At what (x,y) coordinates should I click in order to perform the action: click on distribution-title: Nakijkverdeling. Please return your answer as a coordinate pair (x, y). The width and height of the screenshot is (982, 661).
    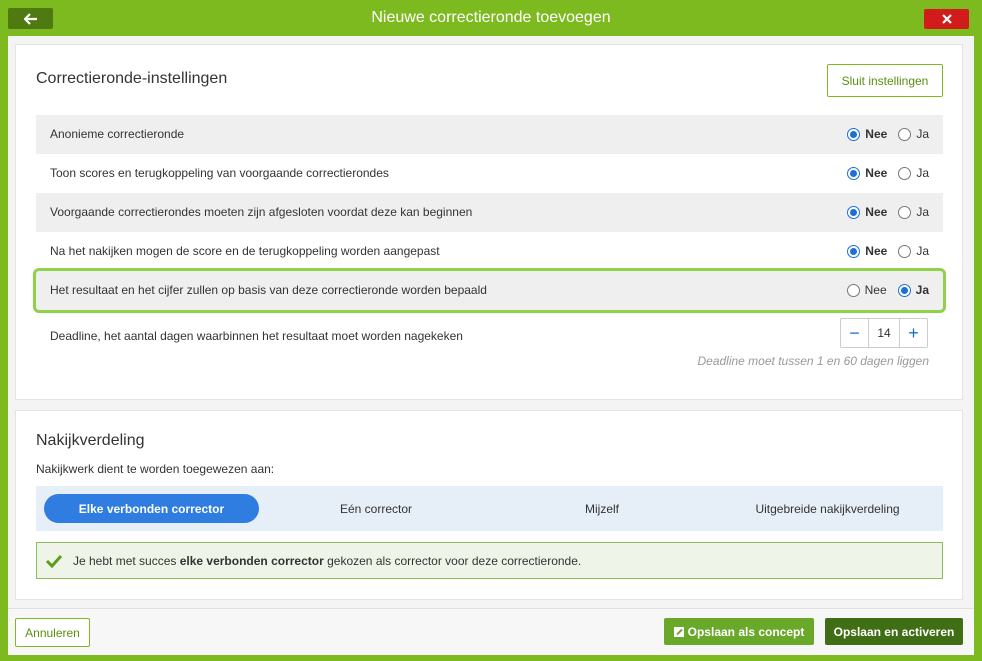
    Looking at the image, I should click on (90, 440).